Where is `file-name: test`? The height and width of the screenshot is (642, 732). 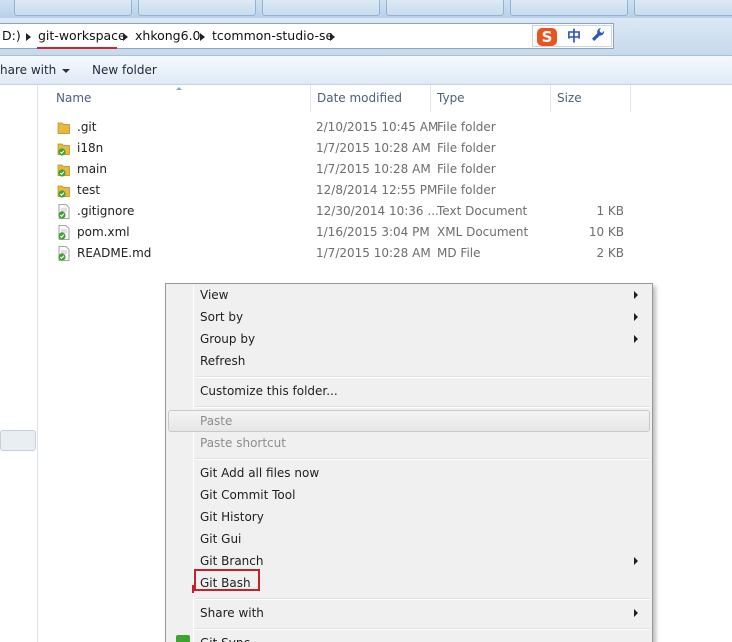
file-name: test is located at coordinates (89, 190).